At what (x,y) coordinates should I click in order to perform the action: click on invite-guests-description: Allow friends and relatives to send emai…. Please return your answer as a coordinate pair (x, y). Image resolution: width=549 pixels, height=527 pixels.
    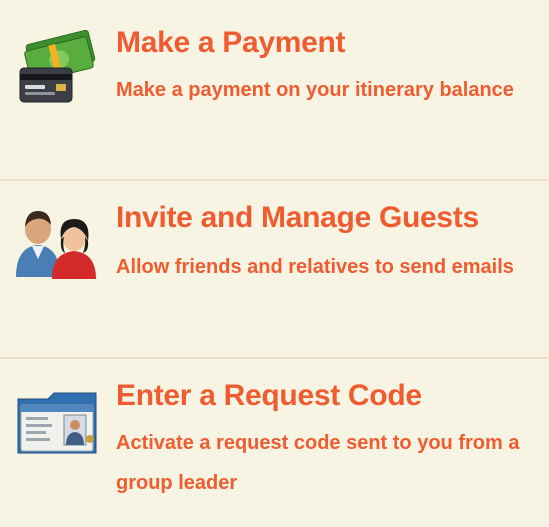
    Looking at the image, I should click on (315, 267).